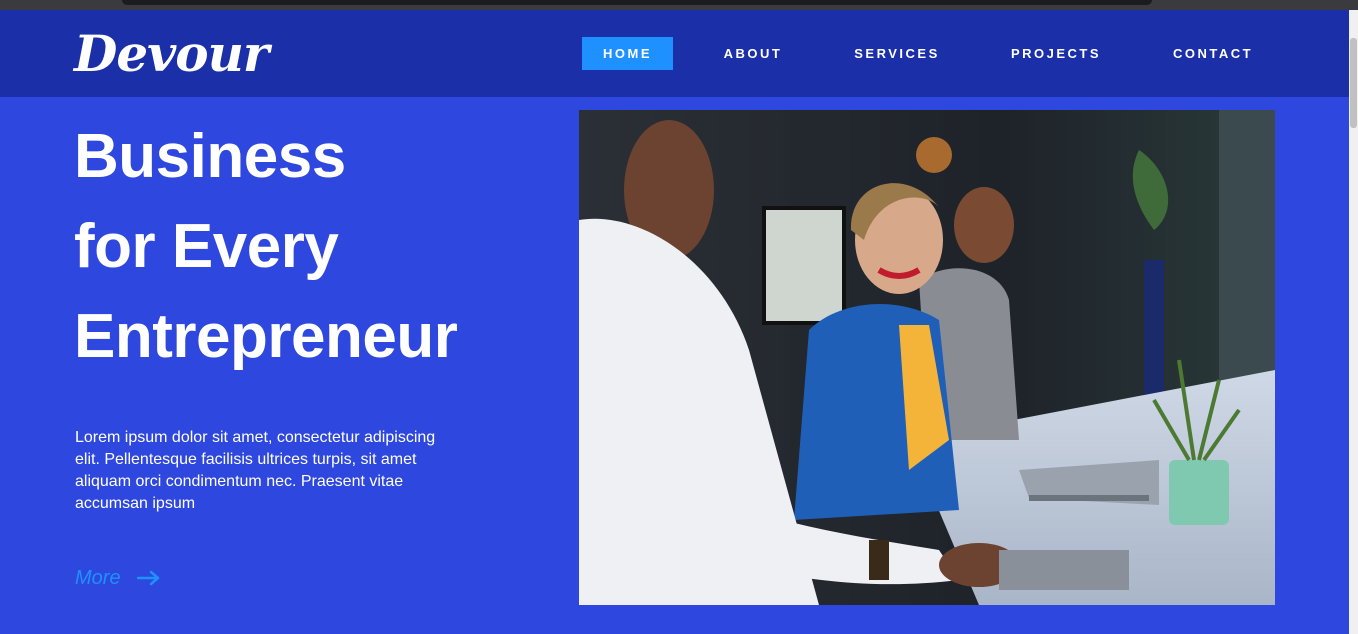 This screenshot has width=1358, height=634. Describe the element at coordinates (98, 578) in the screenshot. I see `more-link-label: More` at that location.